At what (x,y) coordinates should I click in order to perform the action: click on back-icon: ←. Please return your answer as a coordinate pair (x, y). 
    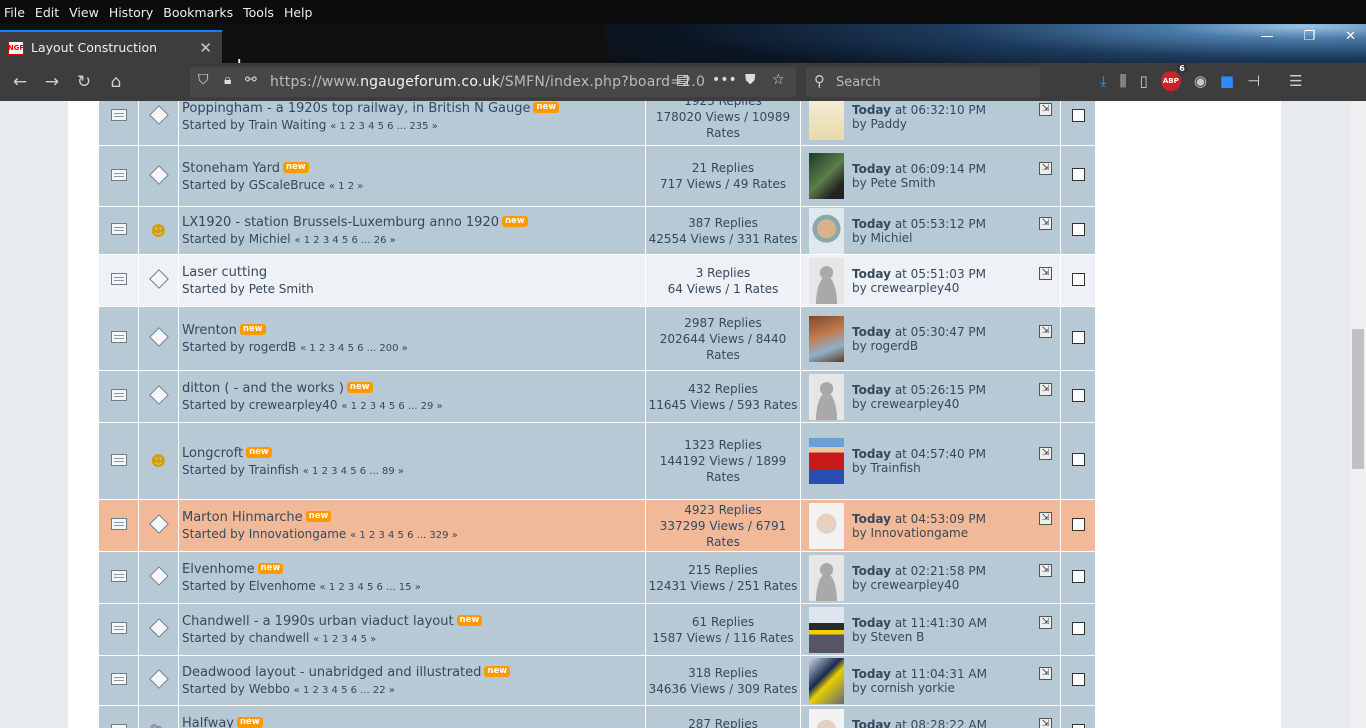
    Looking at the image, I should click on (20, 82).